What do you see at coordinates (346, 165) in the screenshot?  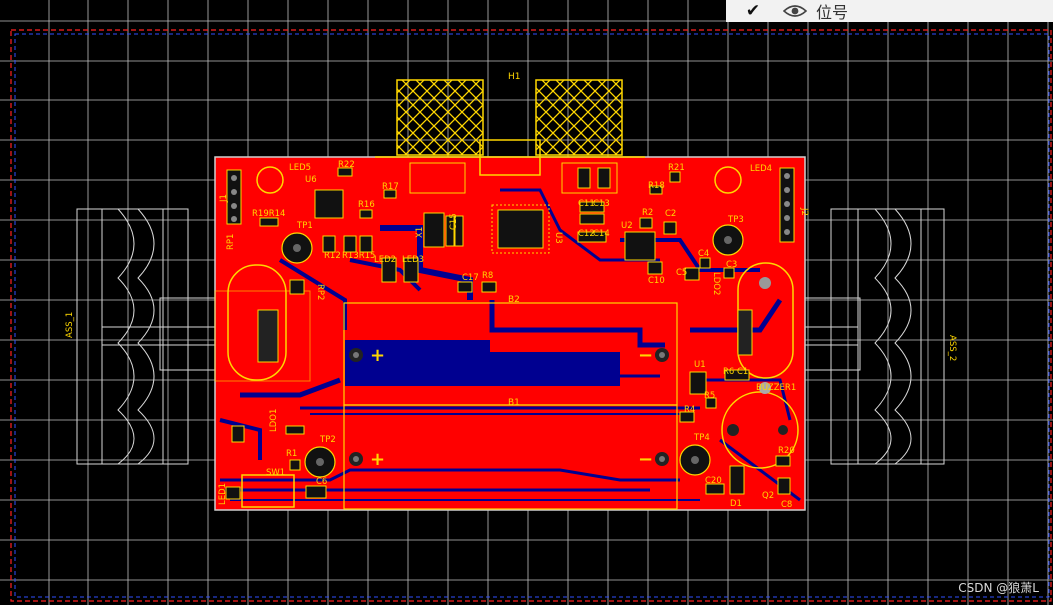 I see `label-r22: R22` at bounding box center [346, 165].